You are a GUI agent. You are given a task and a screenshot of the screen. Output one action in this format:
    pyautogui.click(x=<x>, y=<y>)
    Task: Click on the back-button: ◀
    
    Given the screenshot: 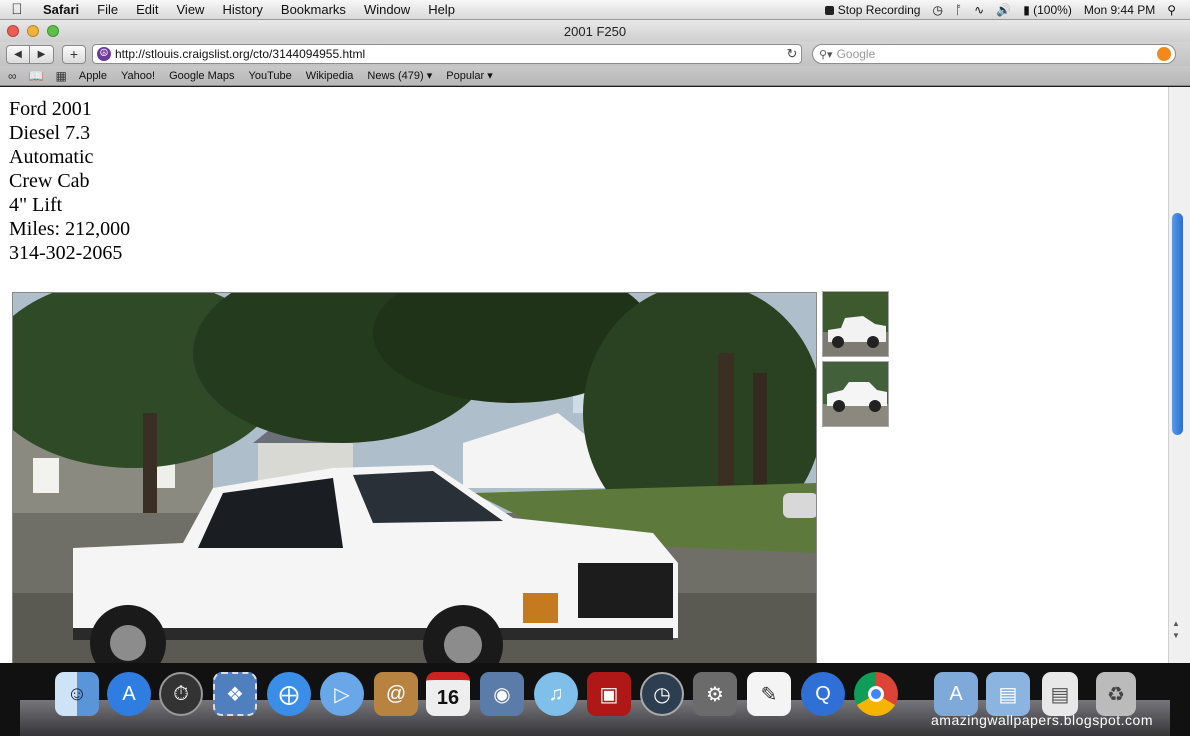 What is the action you would take?
    pyautogui.click(x=18, y=54)
    